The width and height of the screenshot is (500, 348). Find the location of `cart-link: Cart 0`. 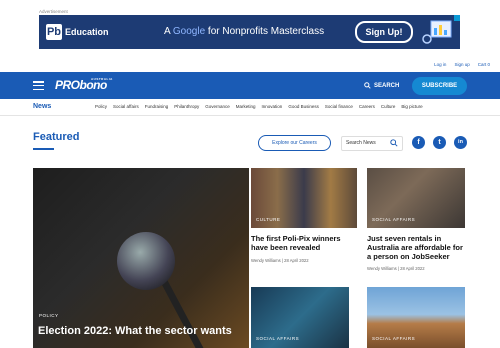

cart-link: Cart 0 is located at coordinates (484, 64).